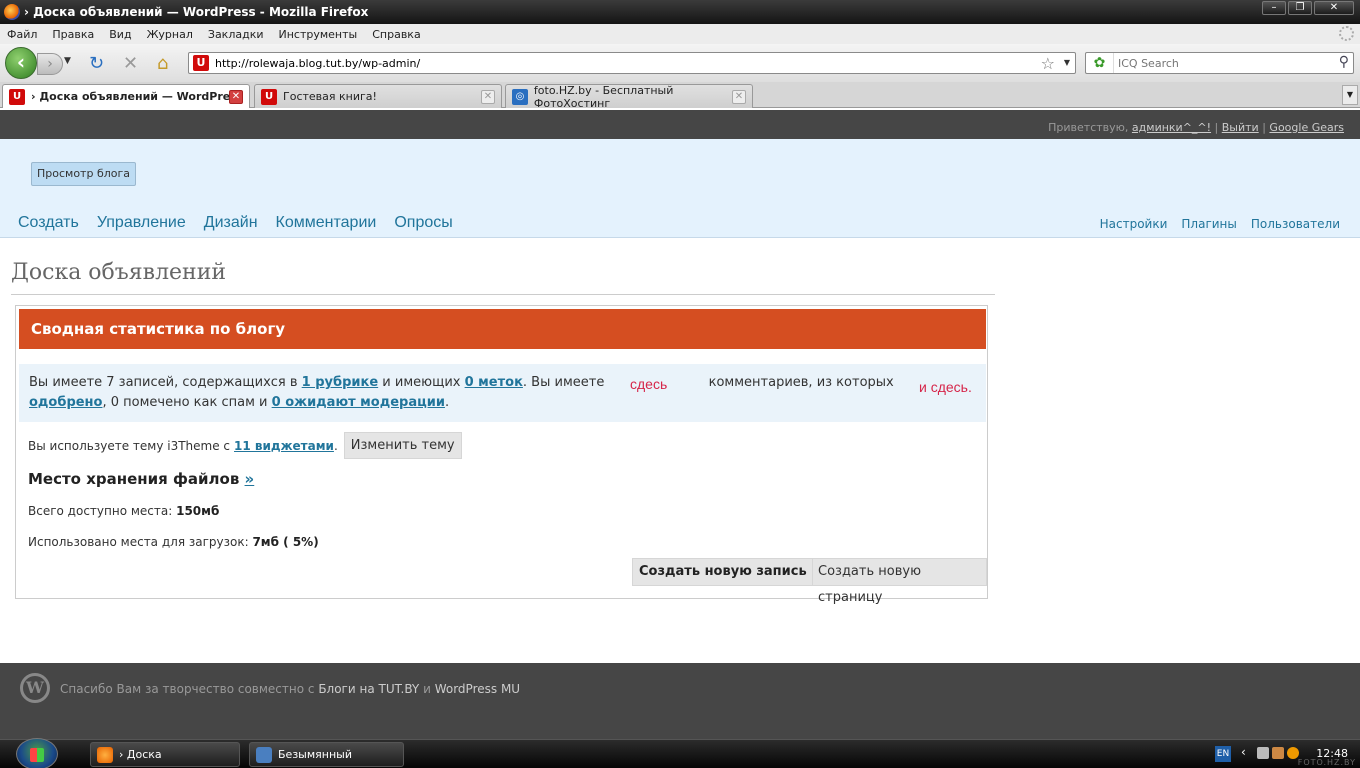 This screenshot has height=768, width=1360. Describe the element at coordinates (100, 511) in the screenshot. I see `storage-label: Всего доступно места:` at that location.